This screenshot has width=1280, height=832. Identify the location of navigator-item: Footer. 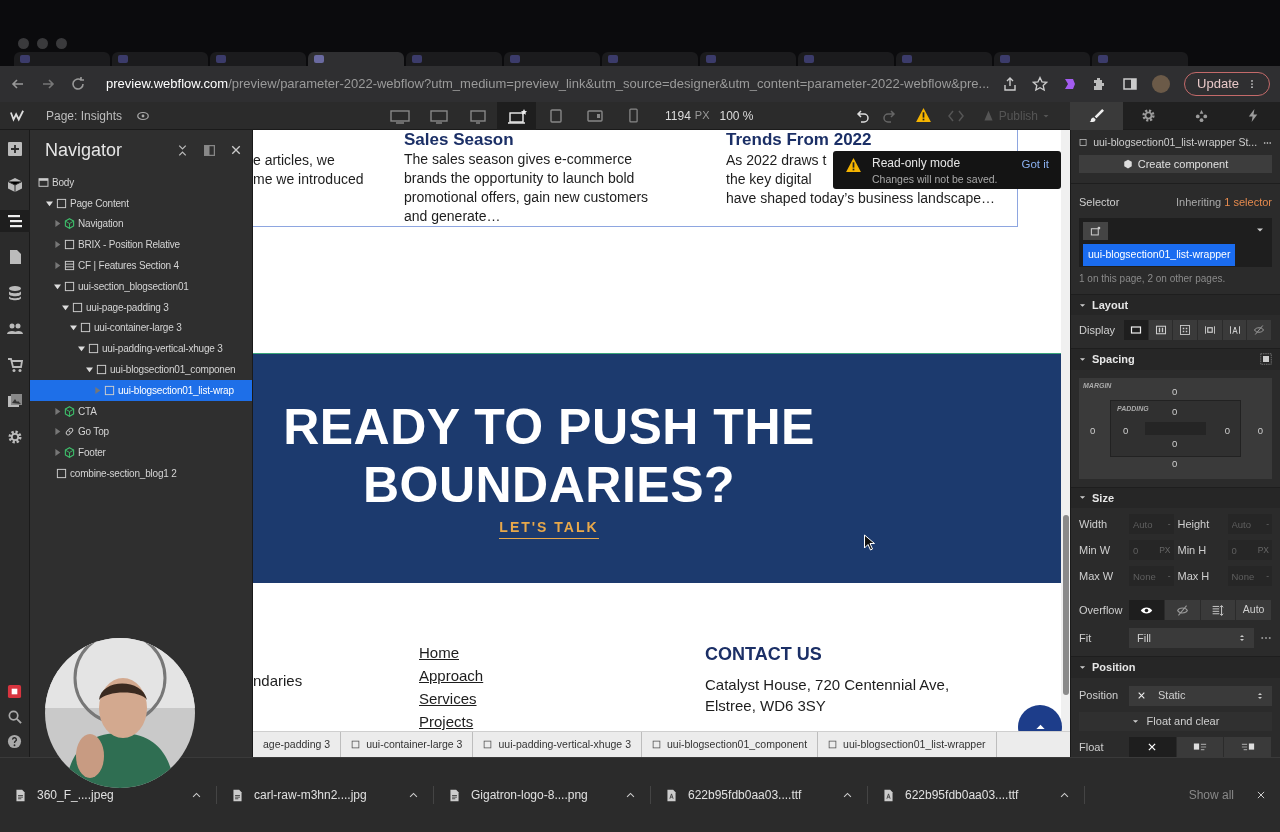
(141, 453).